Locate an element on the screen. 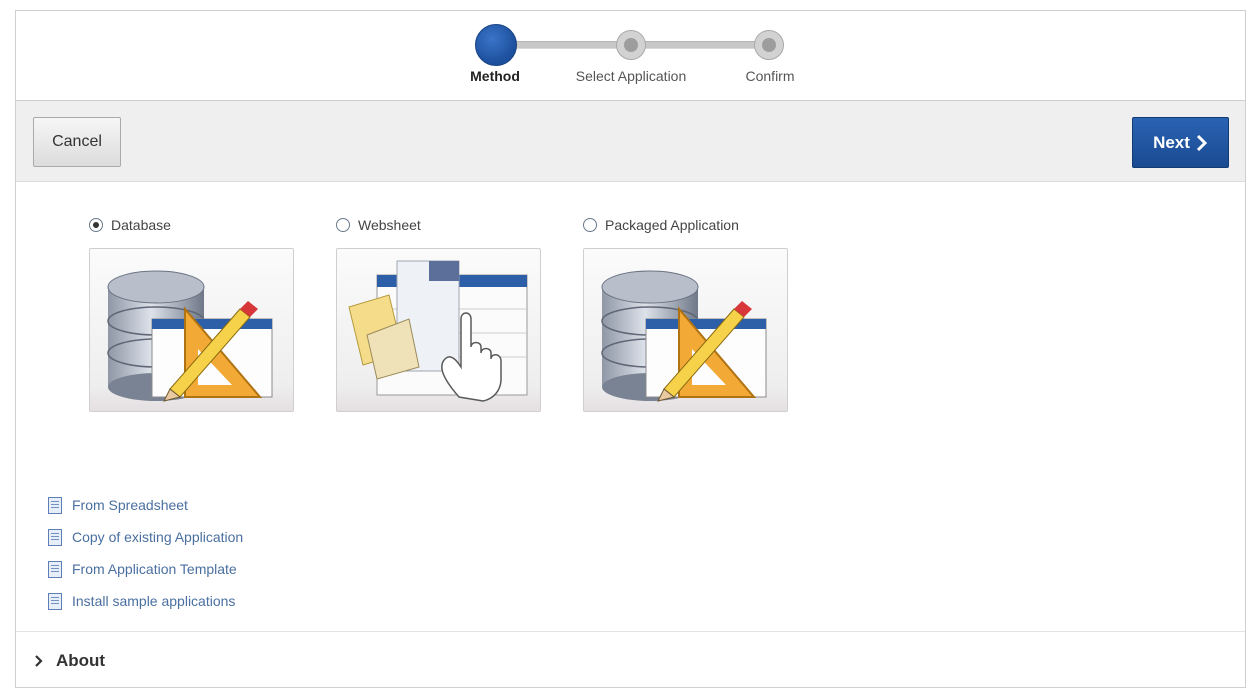 The image size is (1253, 689). database-card is located at coordinates (191, 330).